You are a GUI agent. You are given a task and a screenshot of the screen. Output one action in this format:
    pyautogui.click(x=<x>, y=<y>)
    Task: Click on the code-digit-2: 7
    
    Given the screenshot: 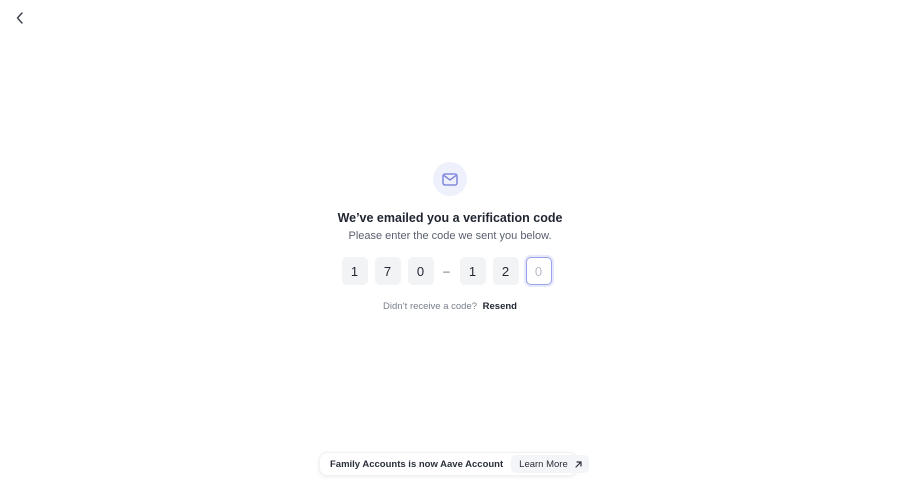 What is the action you would take?
    pyautogui.click(x=387, y=271)
    